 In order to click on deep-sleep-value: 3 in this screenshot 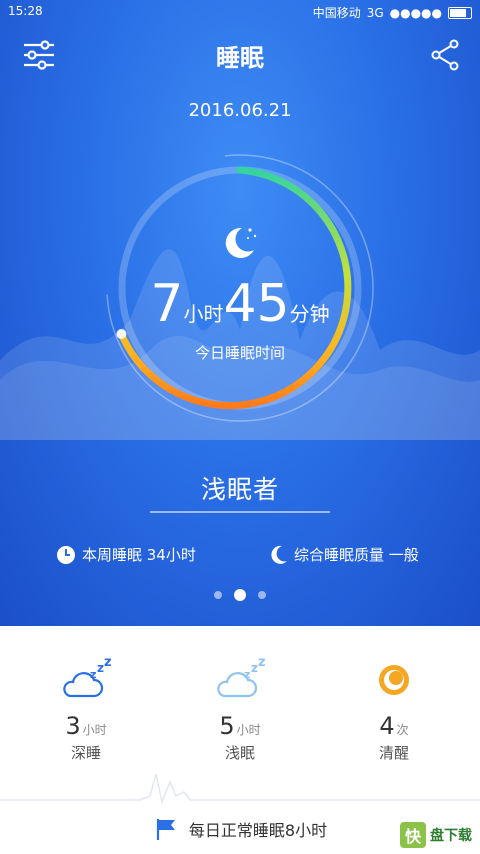, I will do `click(73, 726)`.